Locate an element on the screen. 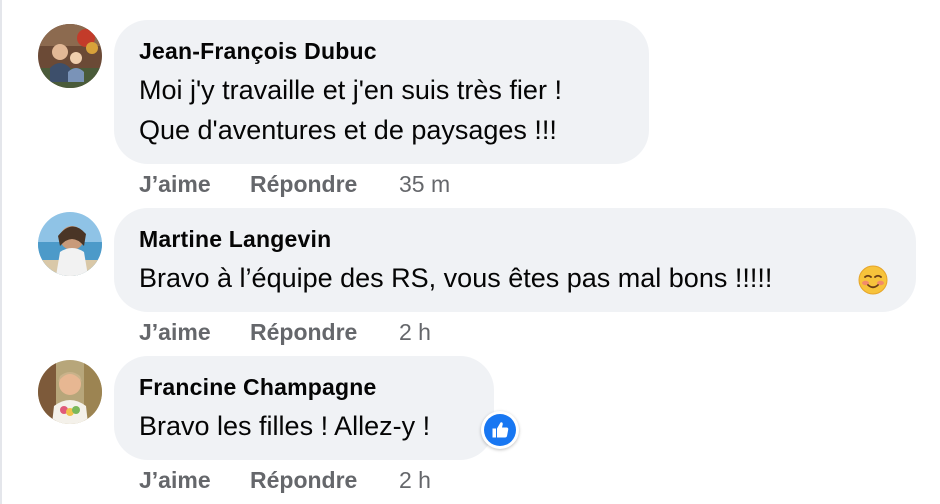 The image size is (940, 504). comment-author: Jean-François Dubuc is located at coordinates (381, 51).